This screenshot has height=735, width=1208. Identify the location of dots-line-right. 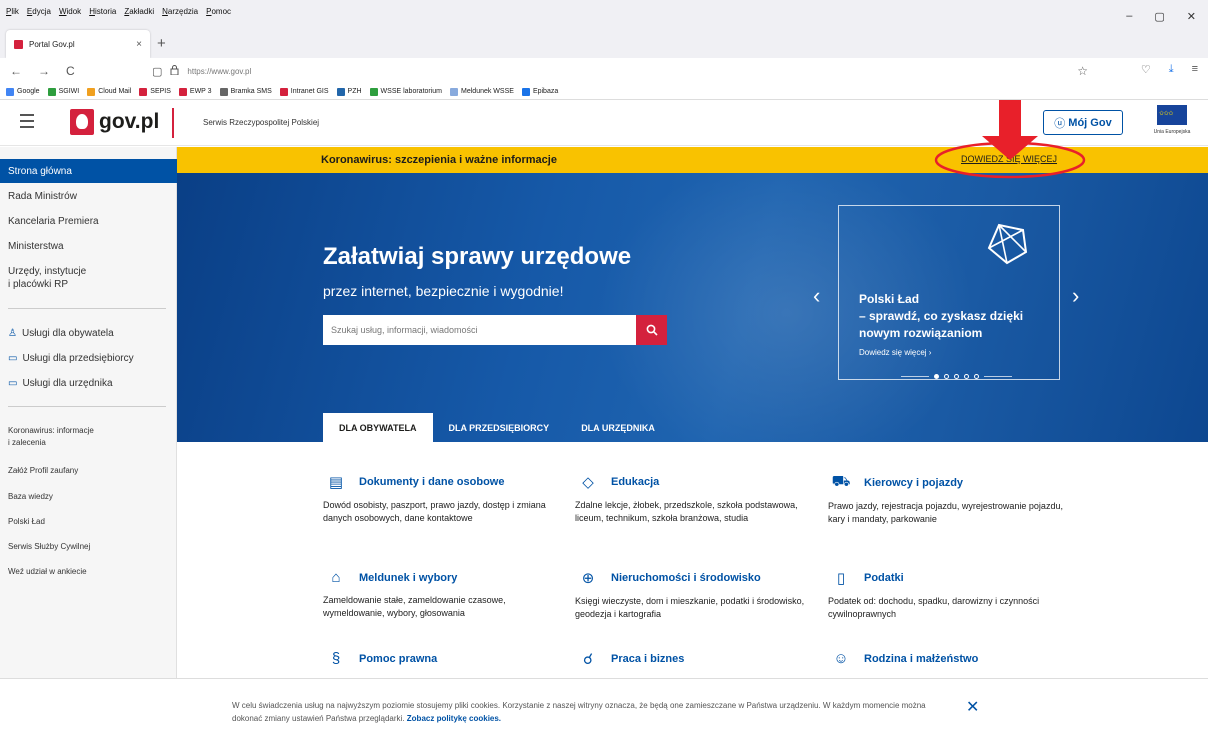
(998, 376).